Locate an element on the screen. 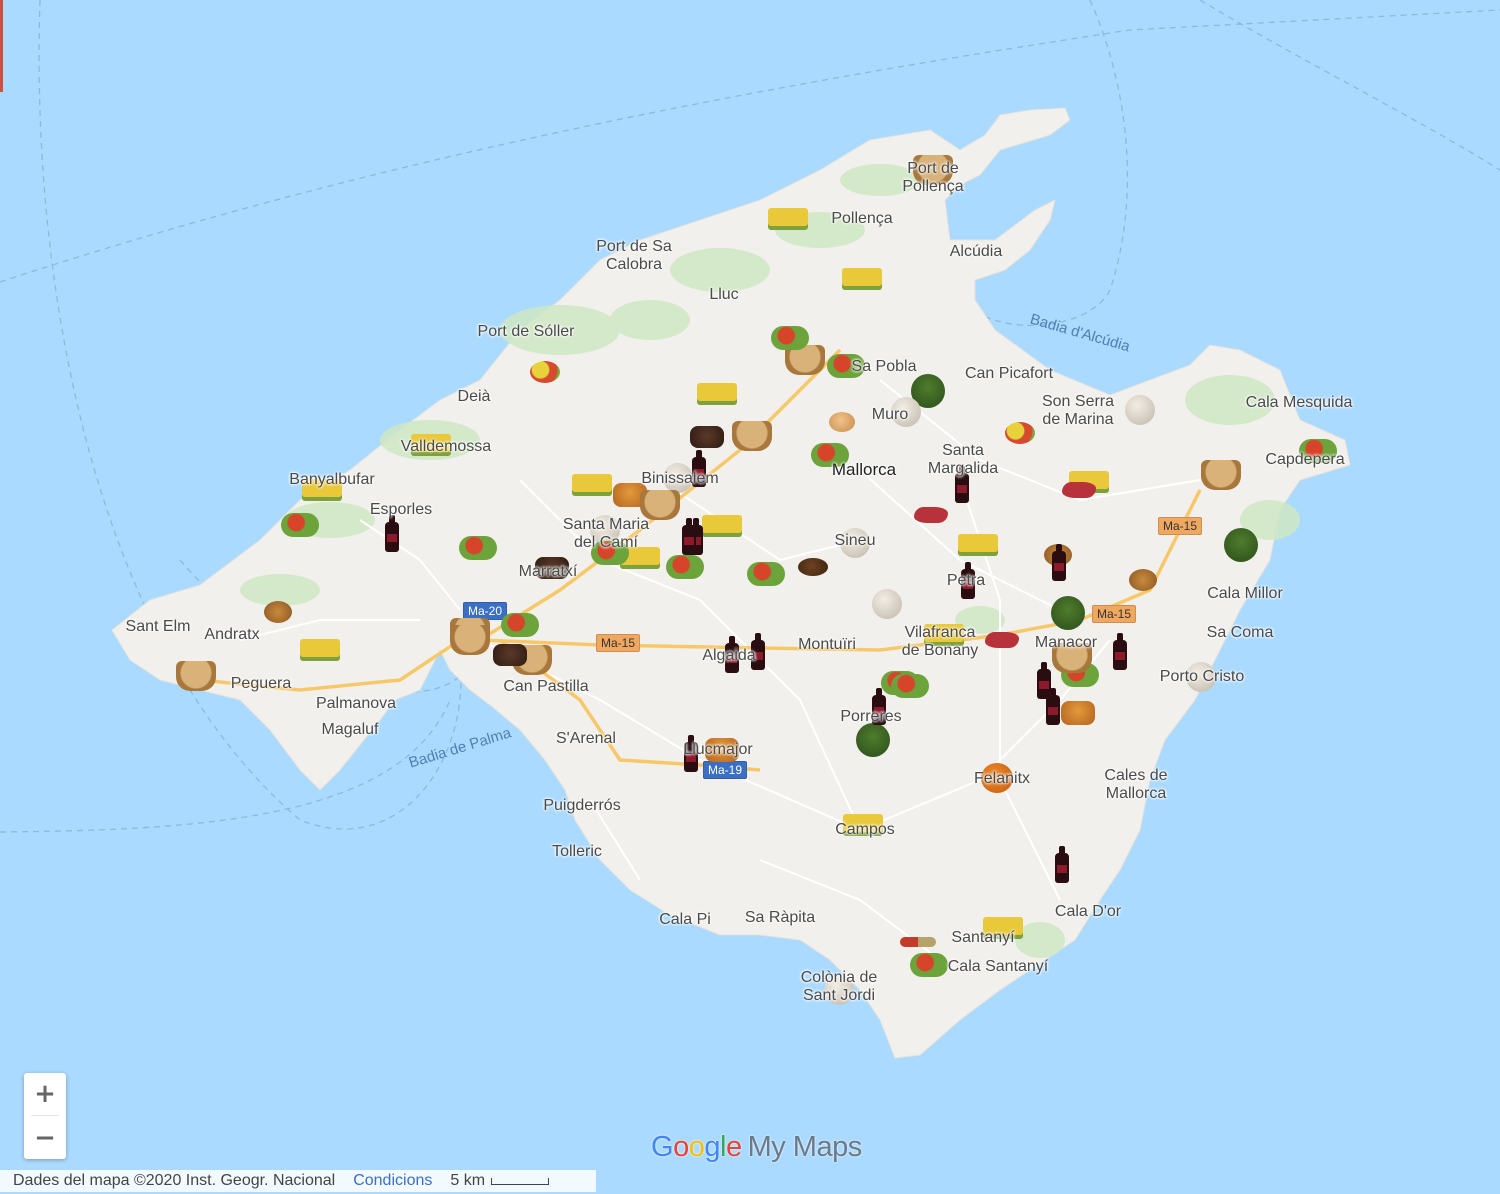 The image size is (1500, 1194). place-label: Peguera is located at coordinates (261, 683).